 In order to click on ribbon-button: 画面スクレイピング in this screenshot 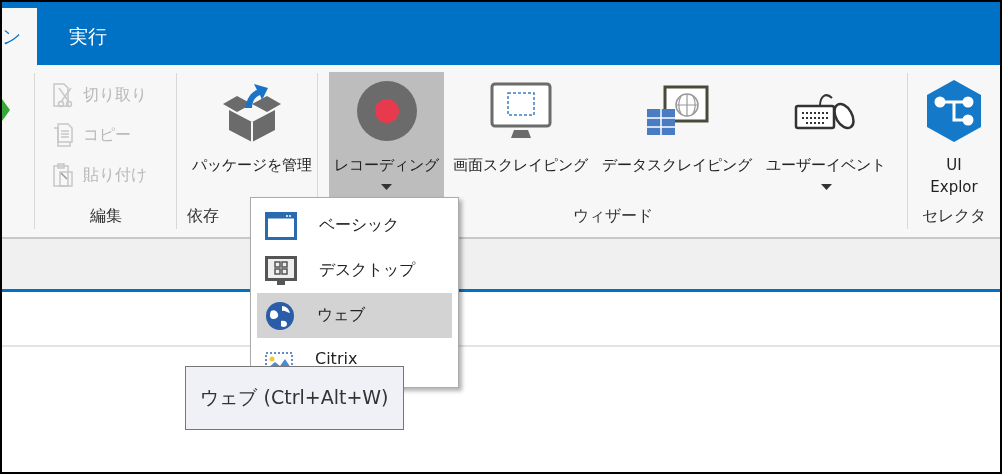, I will do `click(520, 137)`.